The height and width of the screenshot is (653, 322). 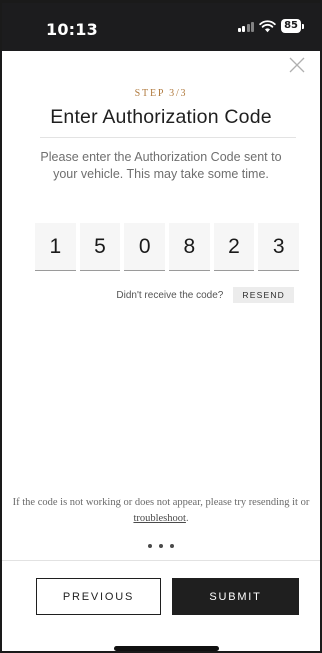 What do you see at coordinates (235, 596) in the screenshot?
I see `submit-button: SUBMIT` at bounding box center [235, 596].